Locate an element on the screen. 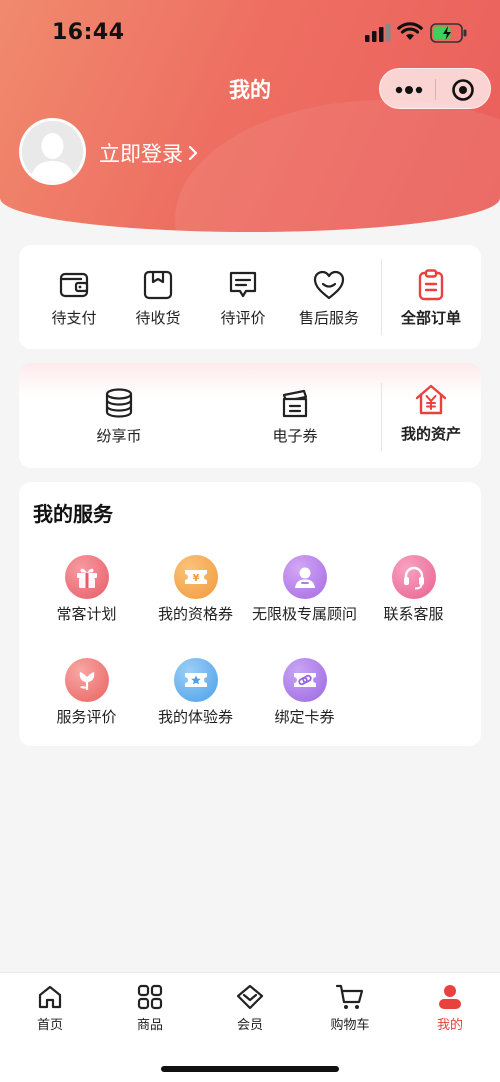 The width and height of the screenshot is (500, 1082). service-evaluation: 服务评价 is located at coordinates (86, 691).